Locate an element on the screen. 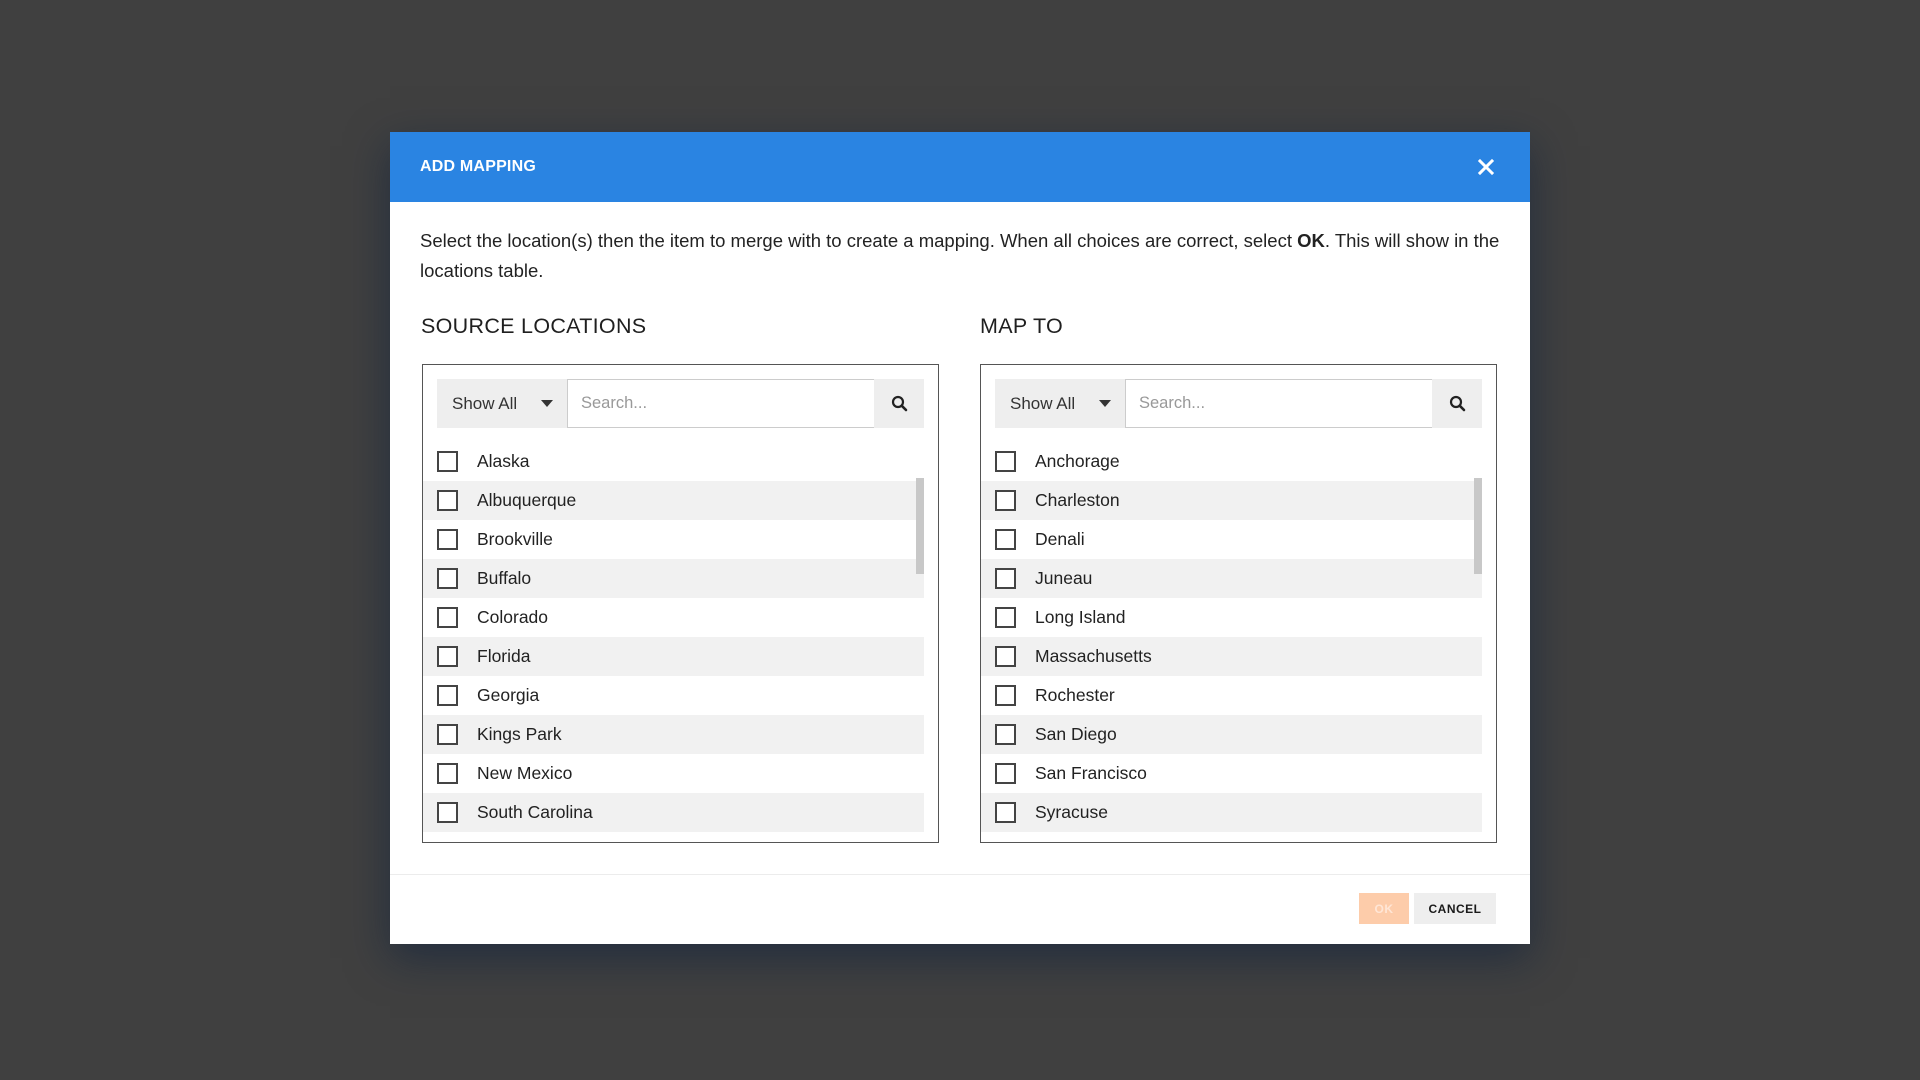 This screenshot has width=1920, height=1080. source-item-label: Brookville is located at coordinates (515, 539).